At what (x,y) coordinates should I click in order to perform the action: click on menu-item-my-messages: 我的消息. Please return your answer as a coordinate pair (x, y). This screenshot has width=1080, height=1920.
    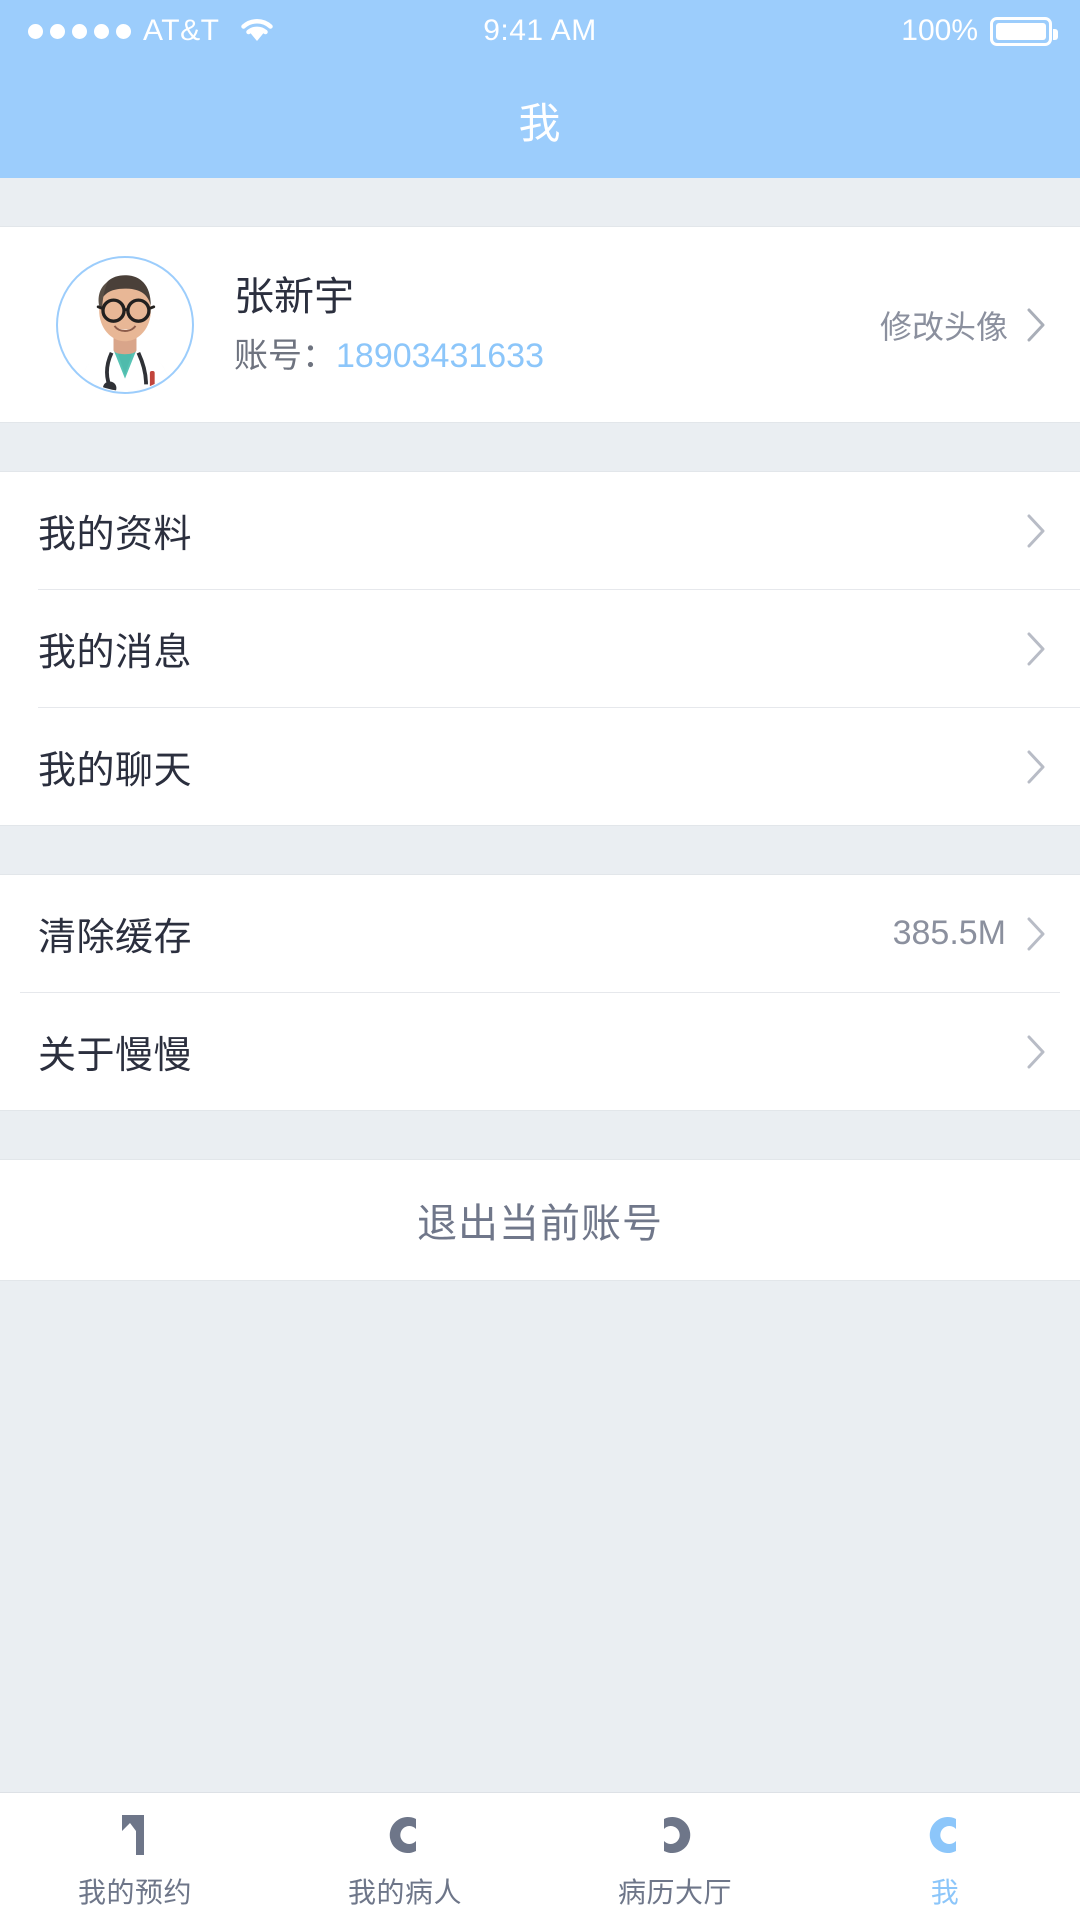
    Looking at the image, I should click on (540, 648).